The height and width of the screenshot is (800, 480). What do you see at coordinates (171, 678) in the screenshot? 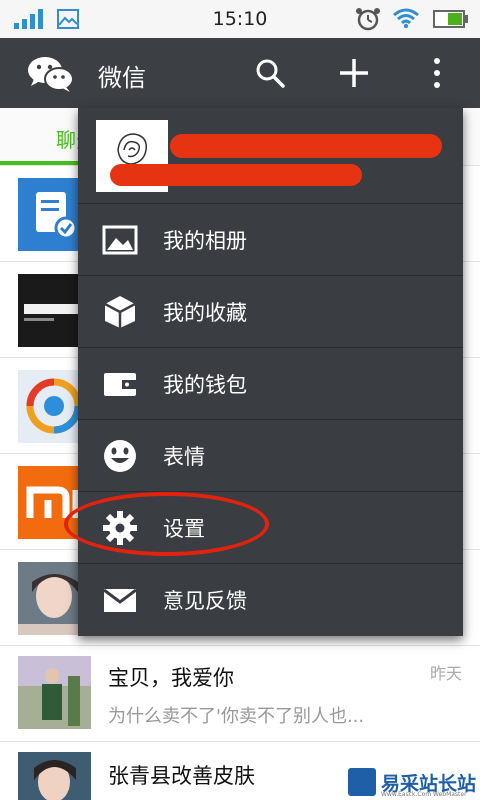
I see `chat-name: 宝贝，我爱你` at bounding box center [171, 678].